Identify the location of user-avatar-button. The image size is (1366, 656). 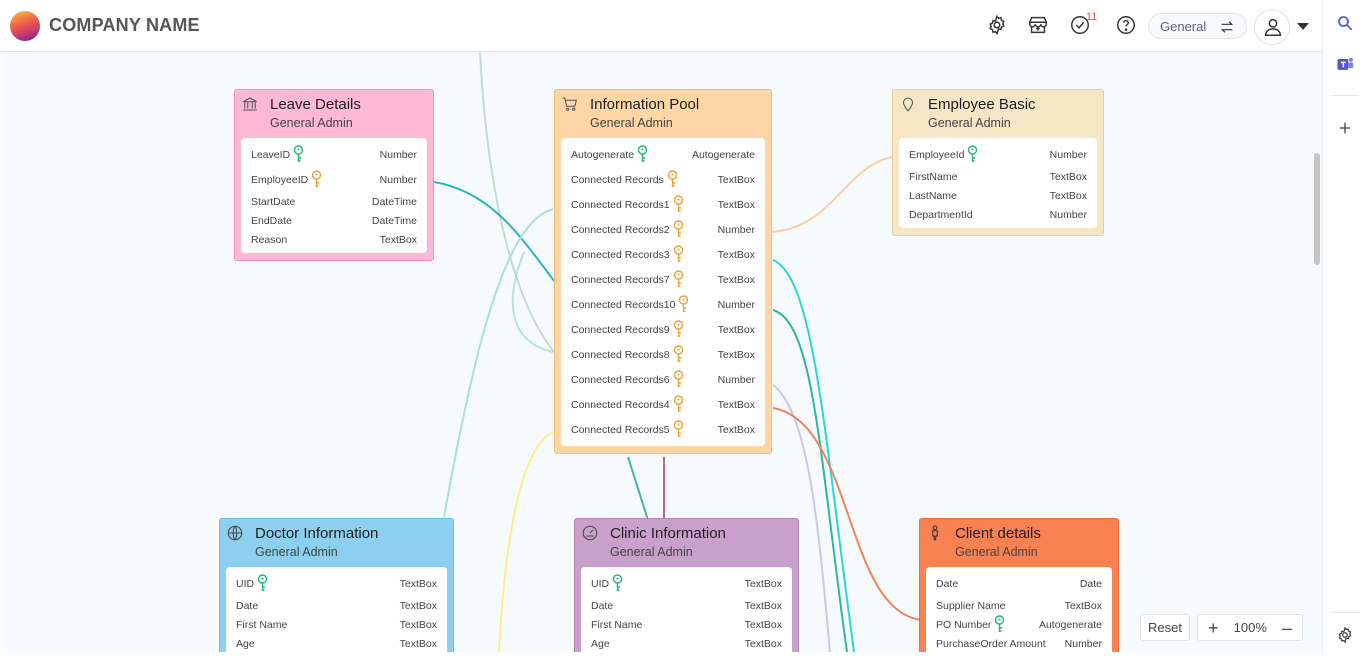
(1272, 27).